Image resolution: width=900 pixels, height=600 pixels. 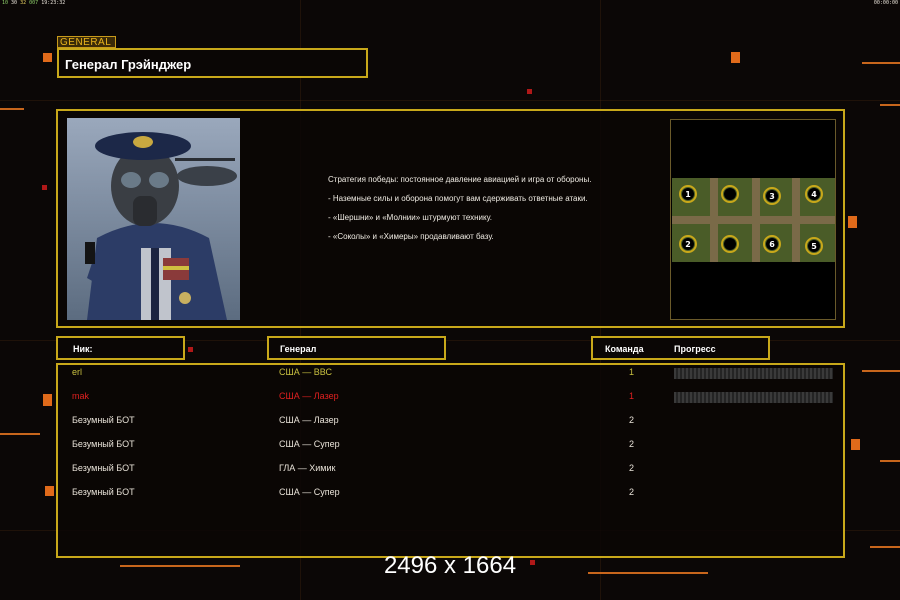 I want to click on header-nick-label: Ник:, so click(x=83, y=349).